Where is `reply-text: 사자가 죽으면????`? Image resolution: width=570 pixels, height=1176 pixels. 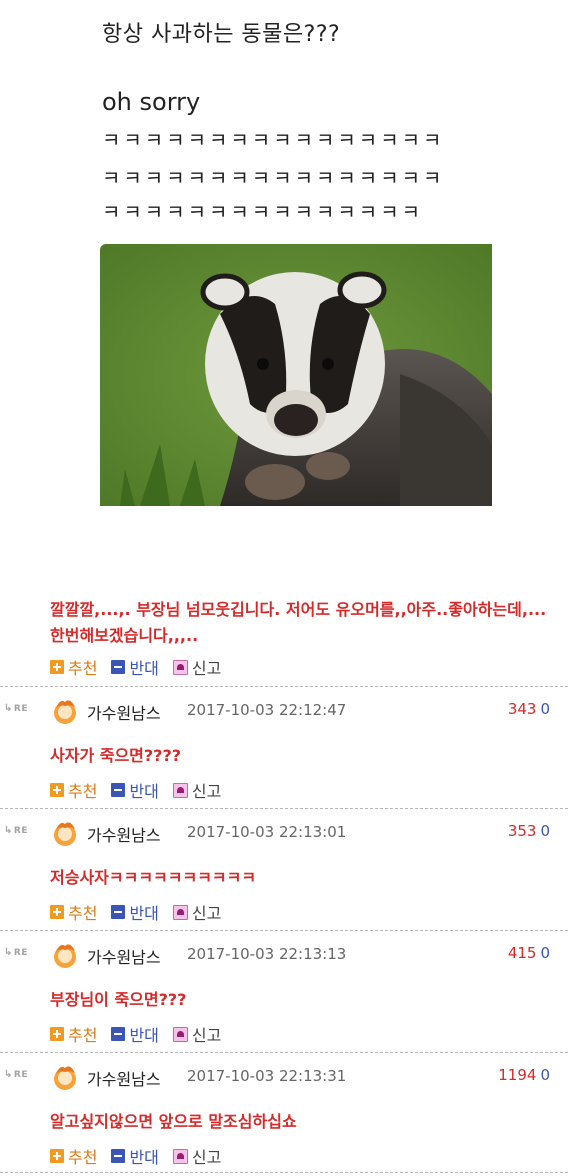
reply-text: 사자가 죽으면???? is located at coordinates (116, 755).